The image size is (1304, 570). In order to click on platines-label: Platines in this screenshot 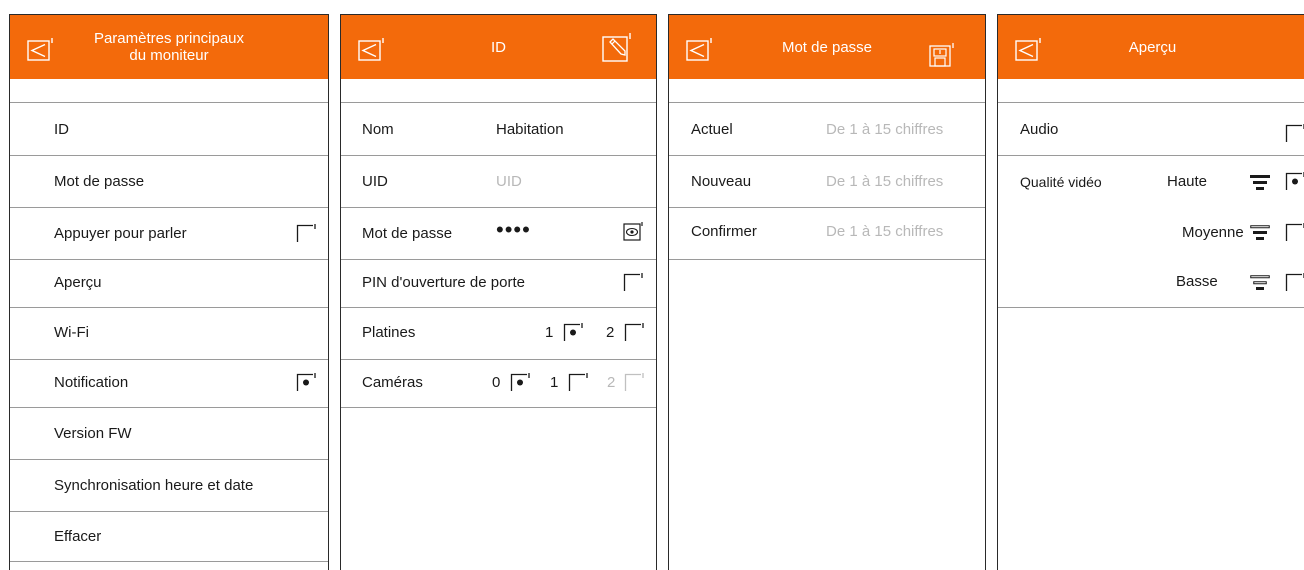, I will do `click(389, 332)`.